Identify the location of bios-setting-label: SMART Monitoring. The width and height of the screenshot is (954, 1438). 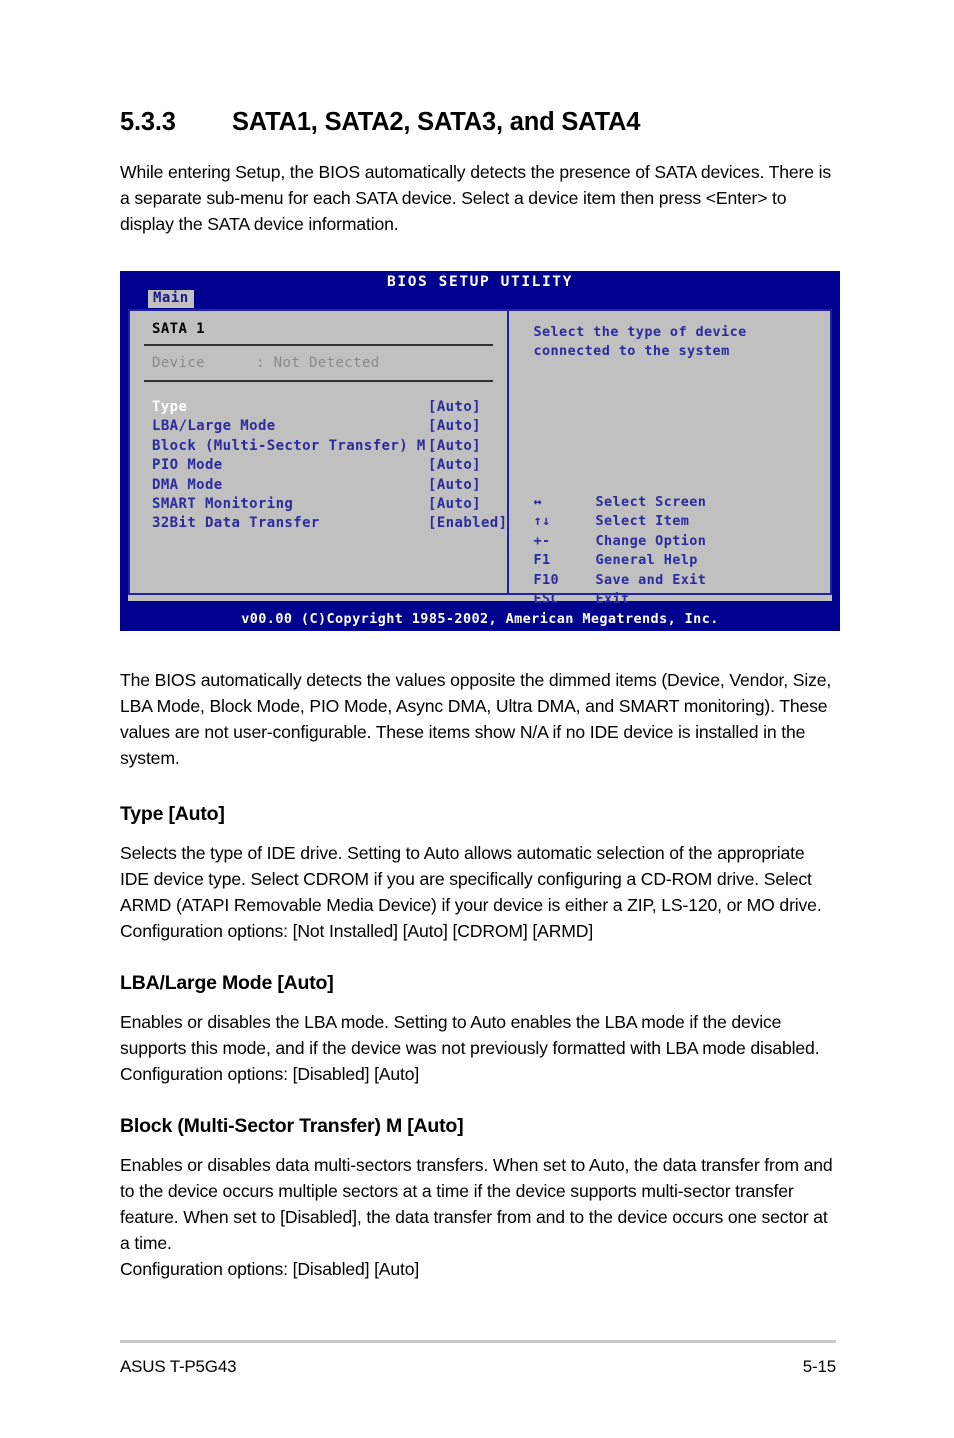
(223, 504).